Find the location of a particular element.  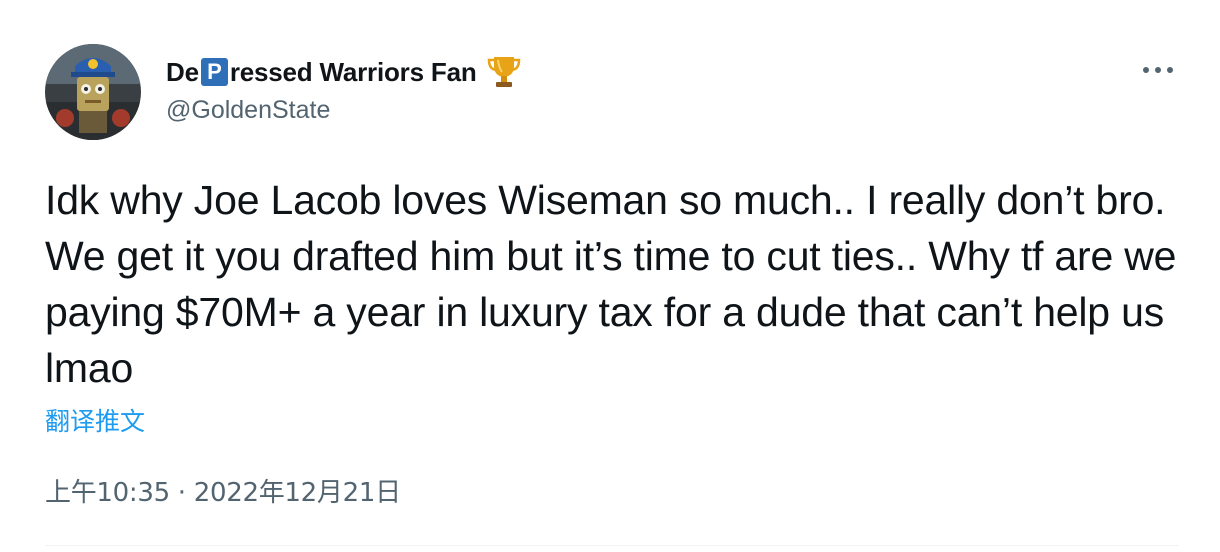

author-name-row: De Pressed Warriors Fan is located at coordinates (343, 72).